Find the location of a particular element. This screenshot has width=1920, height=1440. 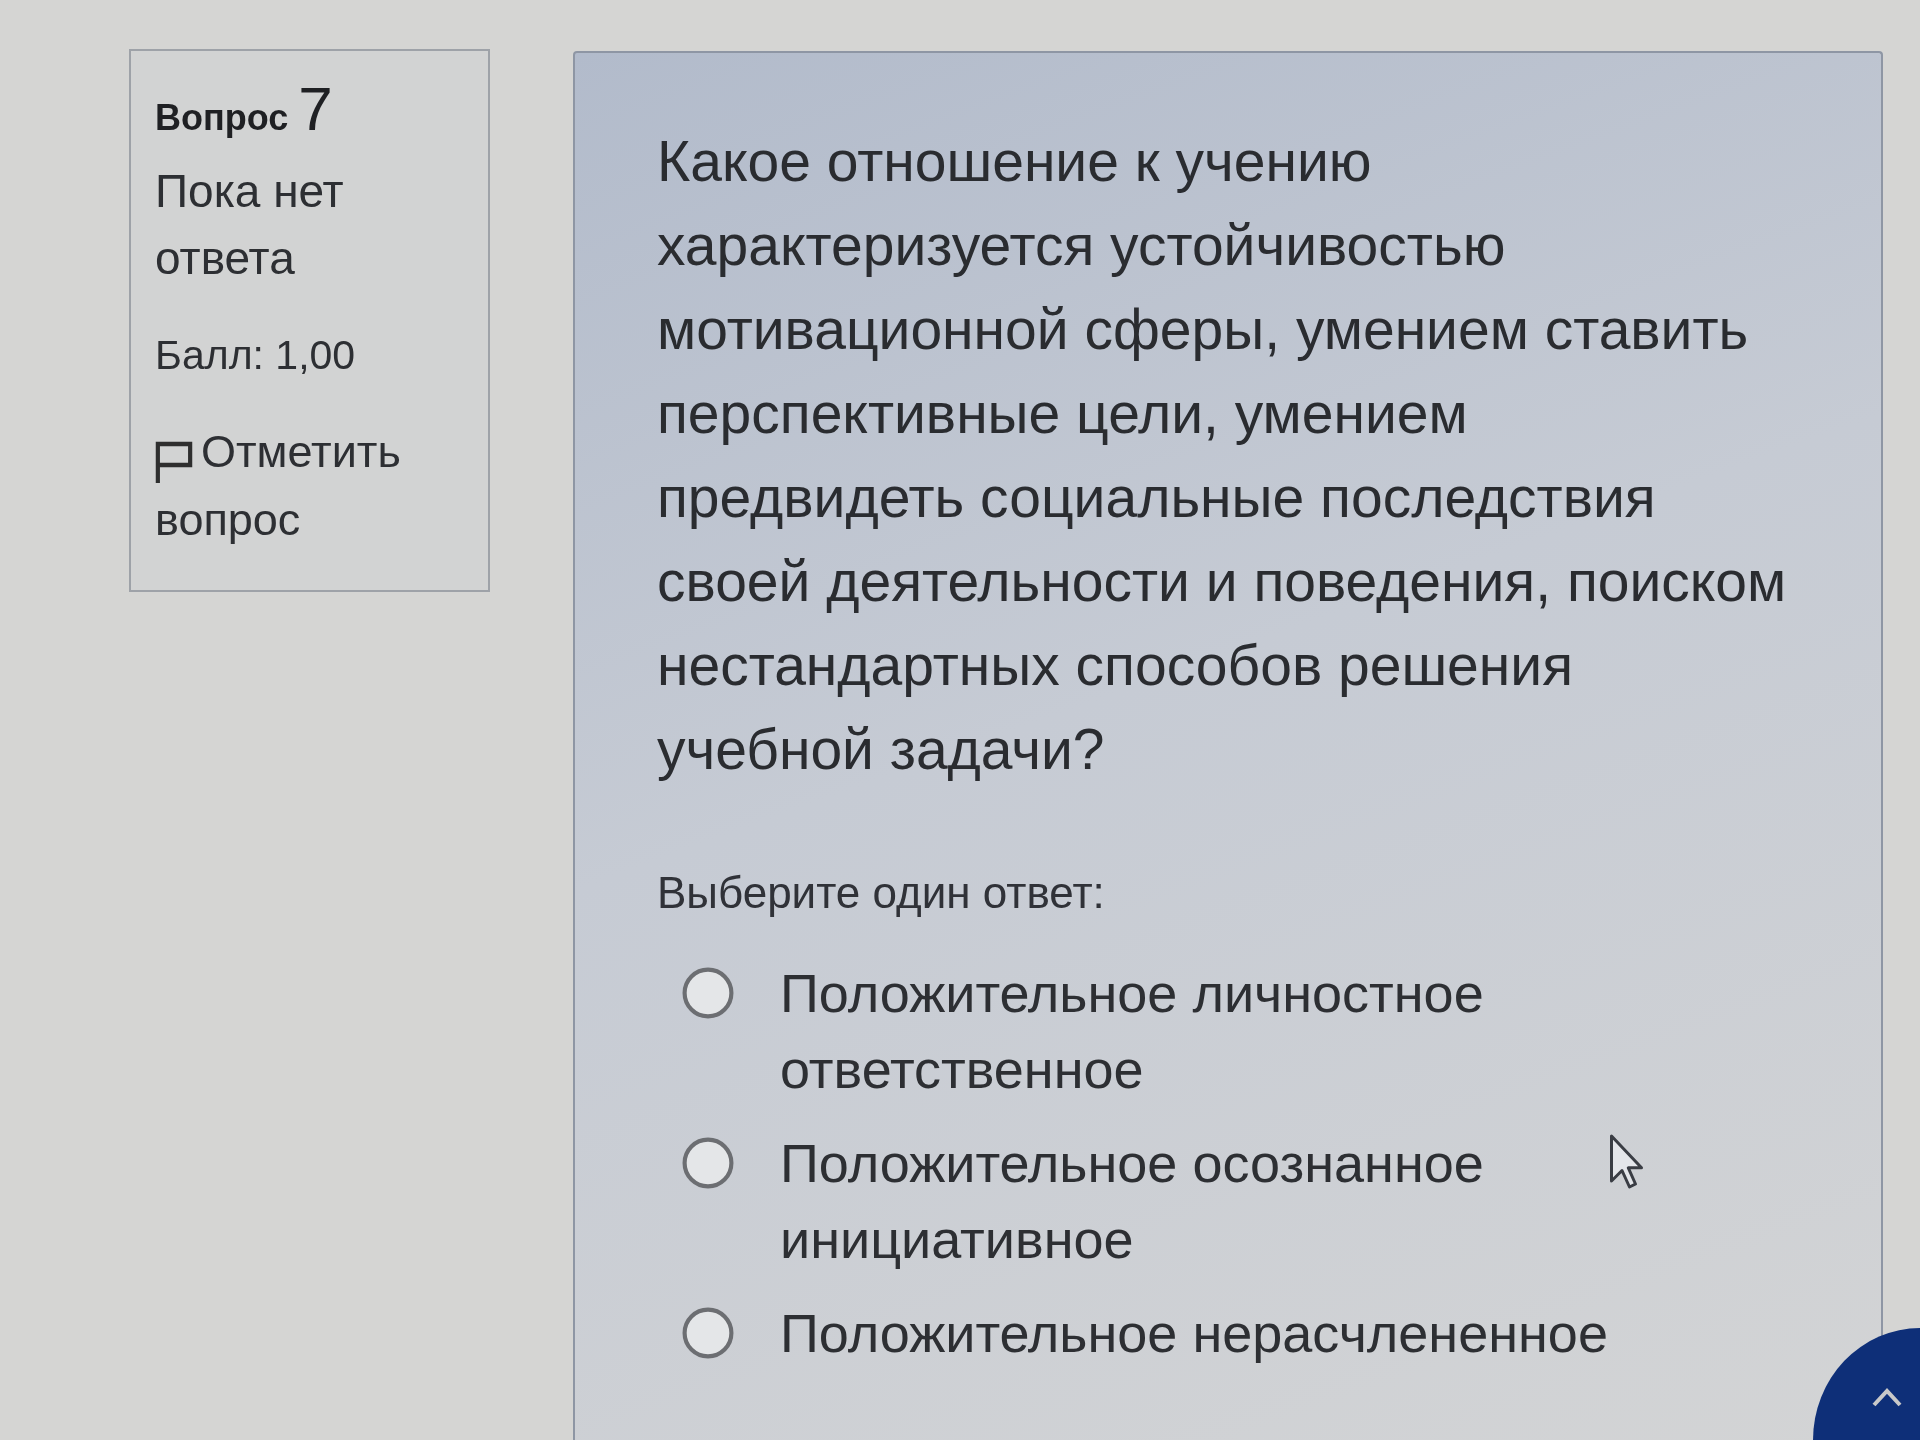

answer-prompt: Выберите один ответ: is located at coordinates (881, 893).